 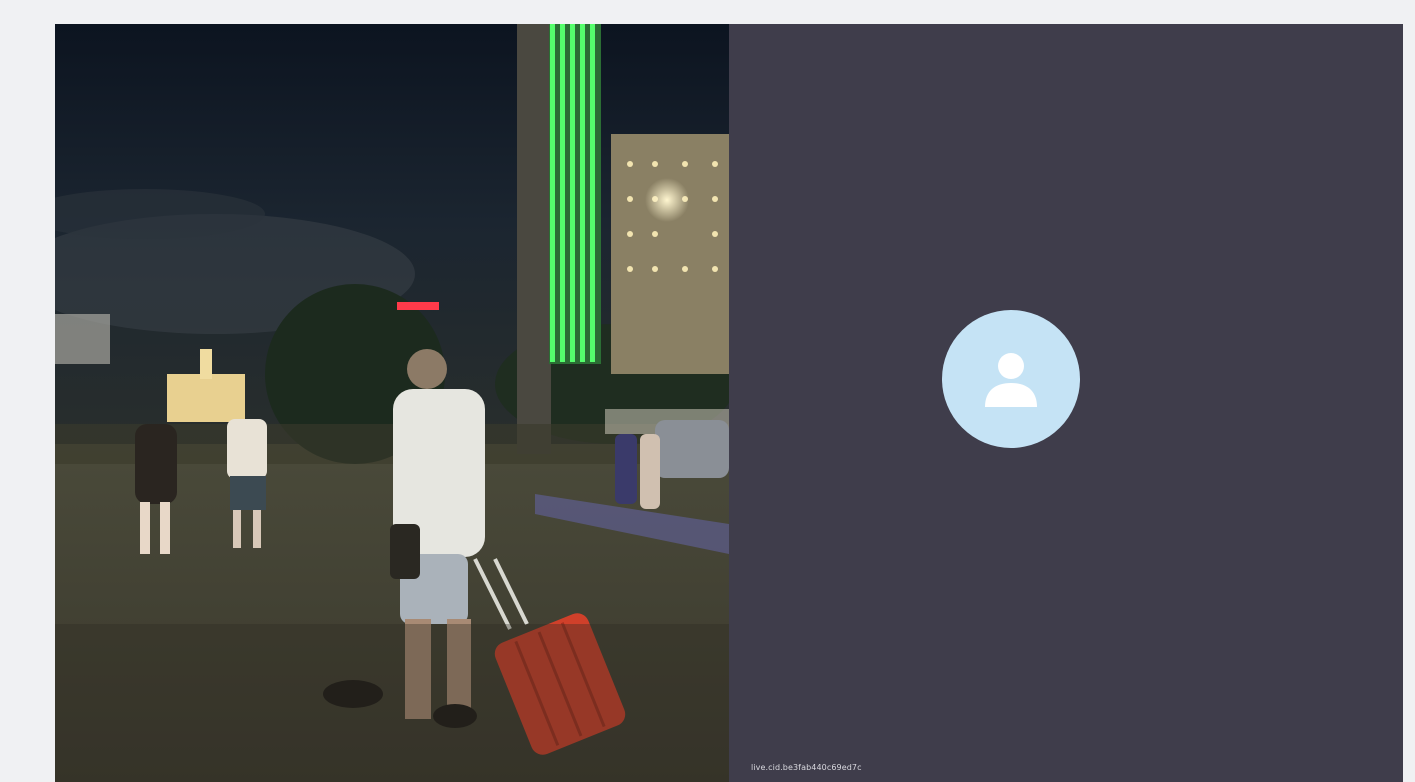 I want to click on participant-id-label: live.cid.be3fab440c69ed7c, so click(x=806, y=767).